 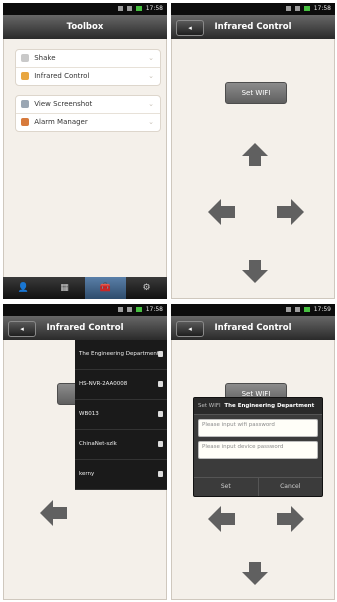 I want to click on tab-settings: ⚙, so click(x=146, y=288).